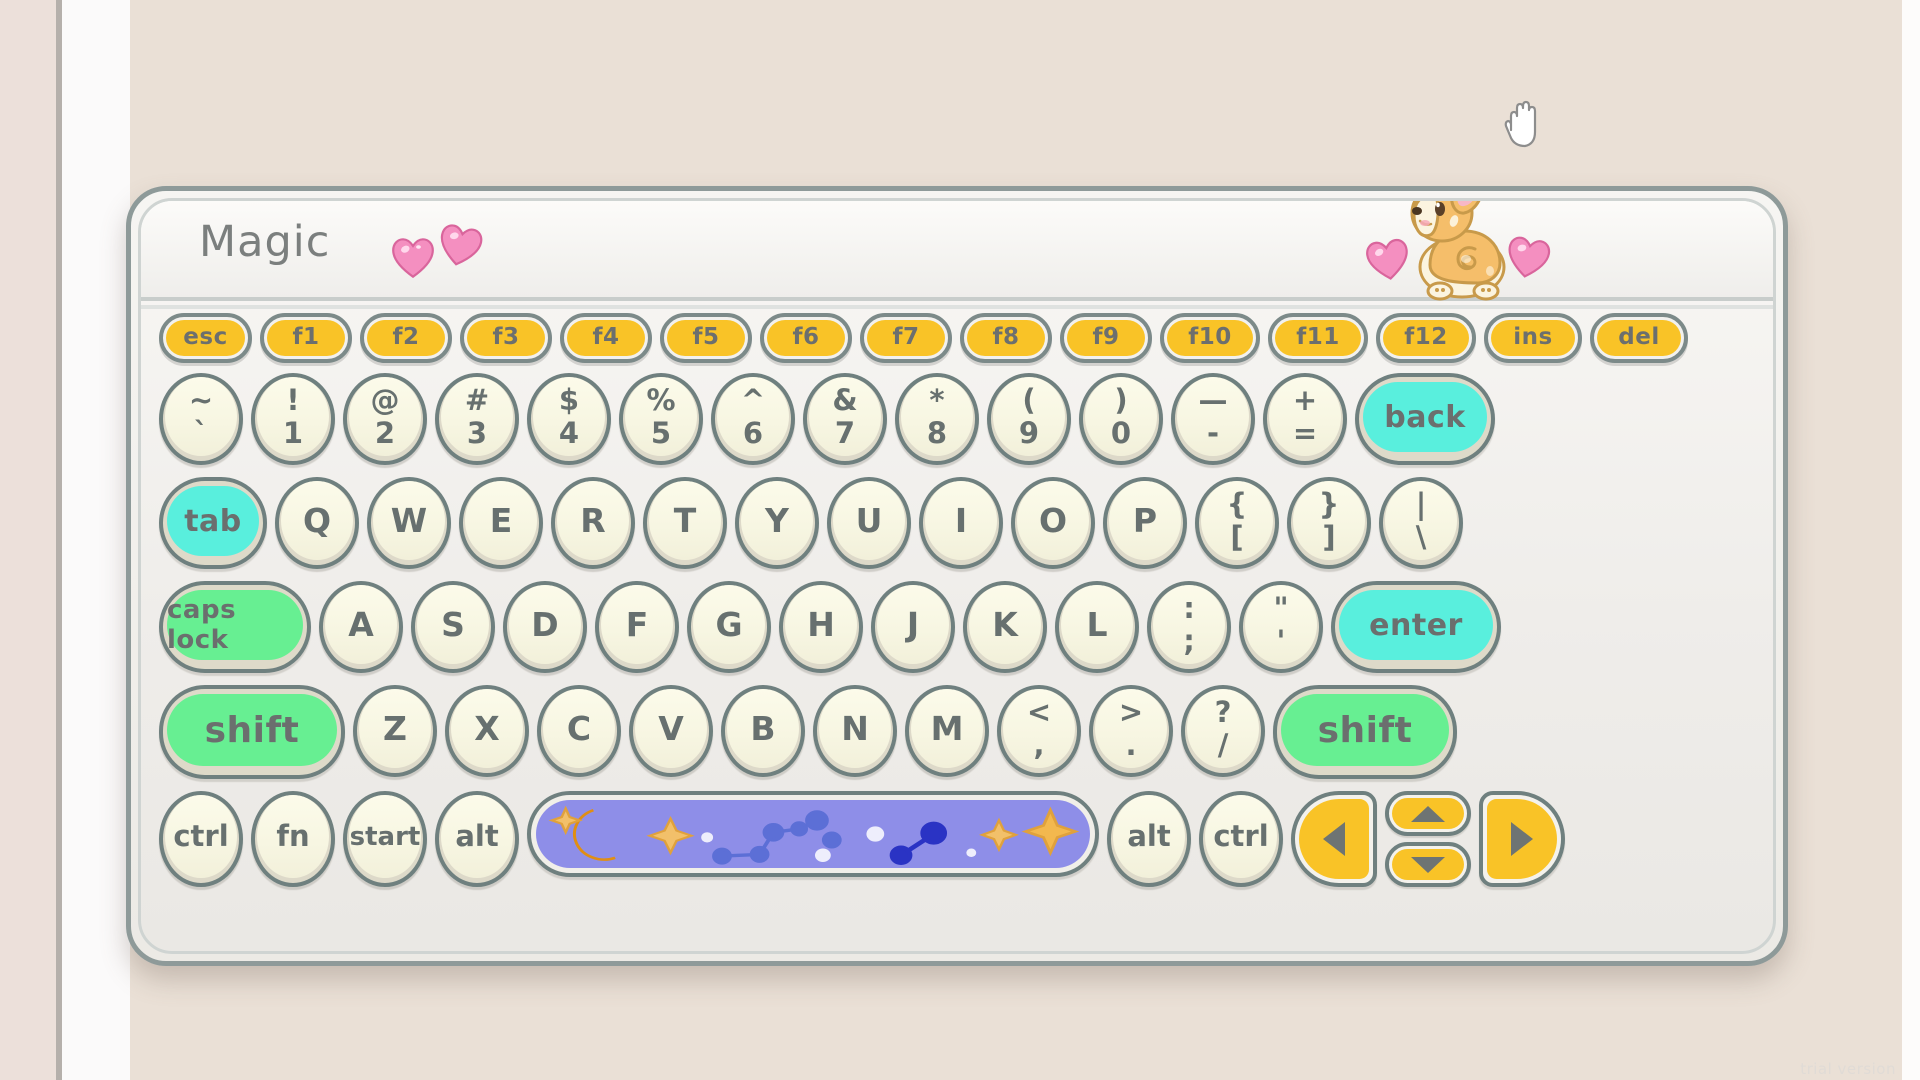 This screenshot has width=1920, height=1080. Describe the element at coordinates (1005, 627) in the screenshot. I see `key-k: K` at that location.